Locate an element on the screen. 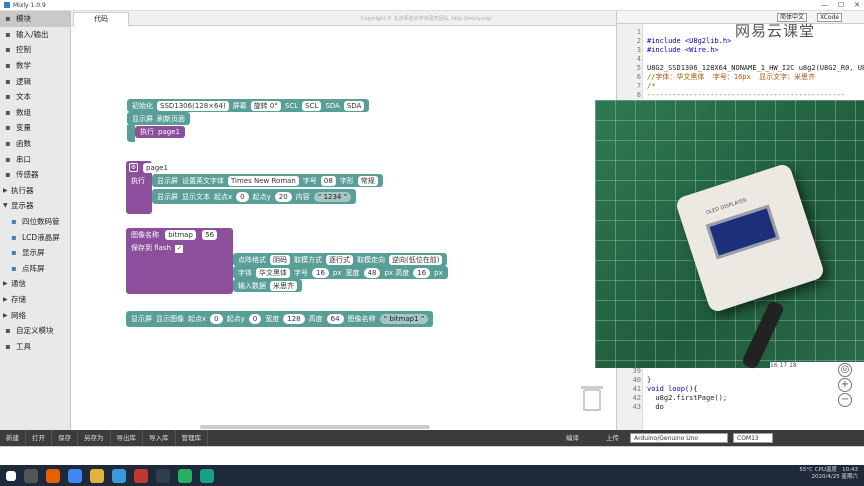 This screenshot has height=486, width=864. y-input: 0 is located at coordinates (255, 319).